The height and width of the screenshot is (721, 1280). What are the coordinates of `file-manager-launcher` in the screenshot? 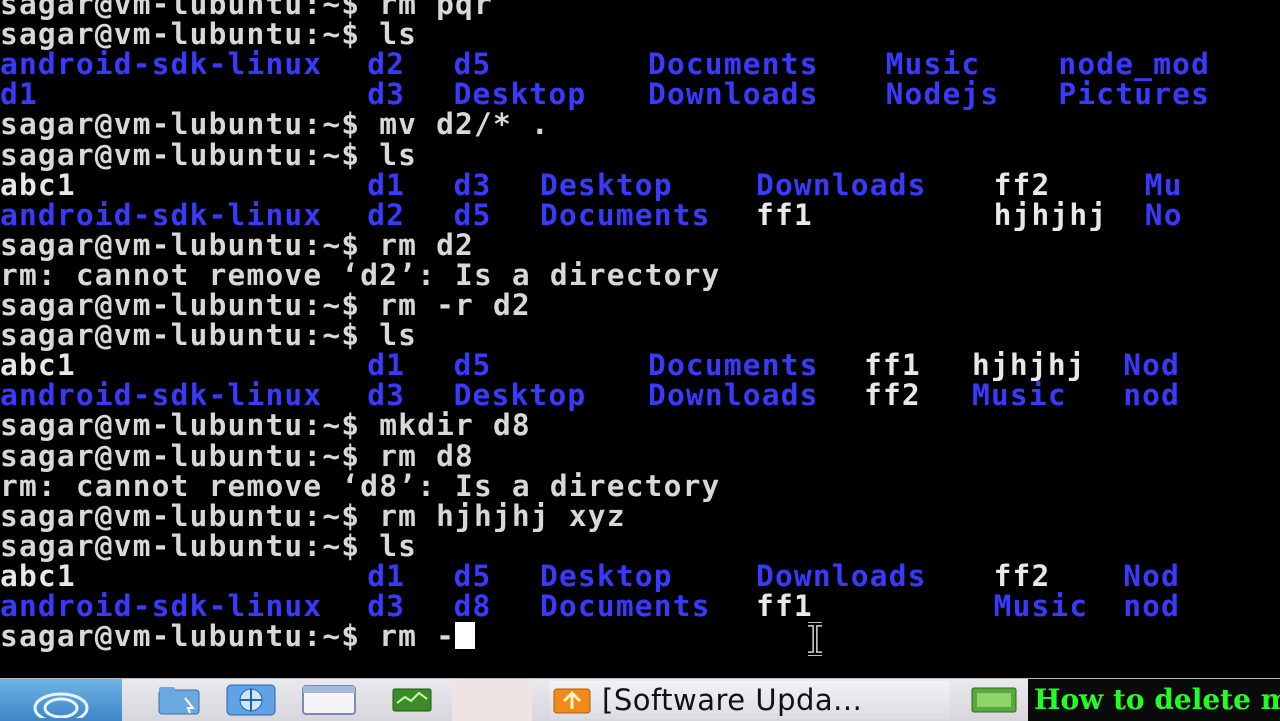 It's located at (179, 700).